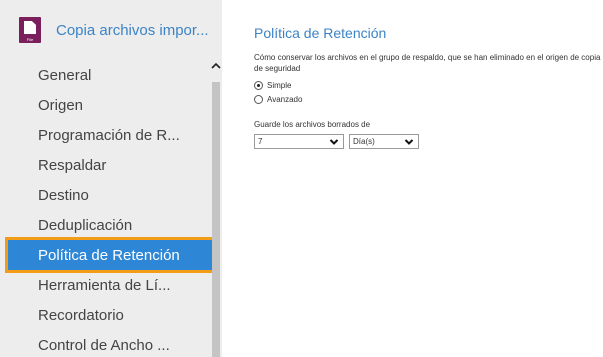 This screenshot has height=357, width=603. Describe the element at coordinates (105, 315) in the screenshot. I see `sidebar-item-recordatorio: Recordatorio` at that location.